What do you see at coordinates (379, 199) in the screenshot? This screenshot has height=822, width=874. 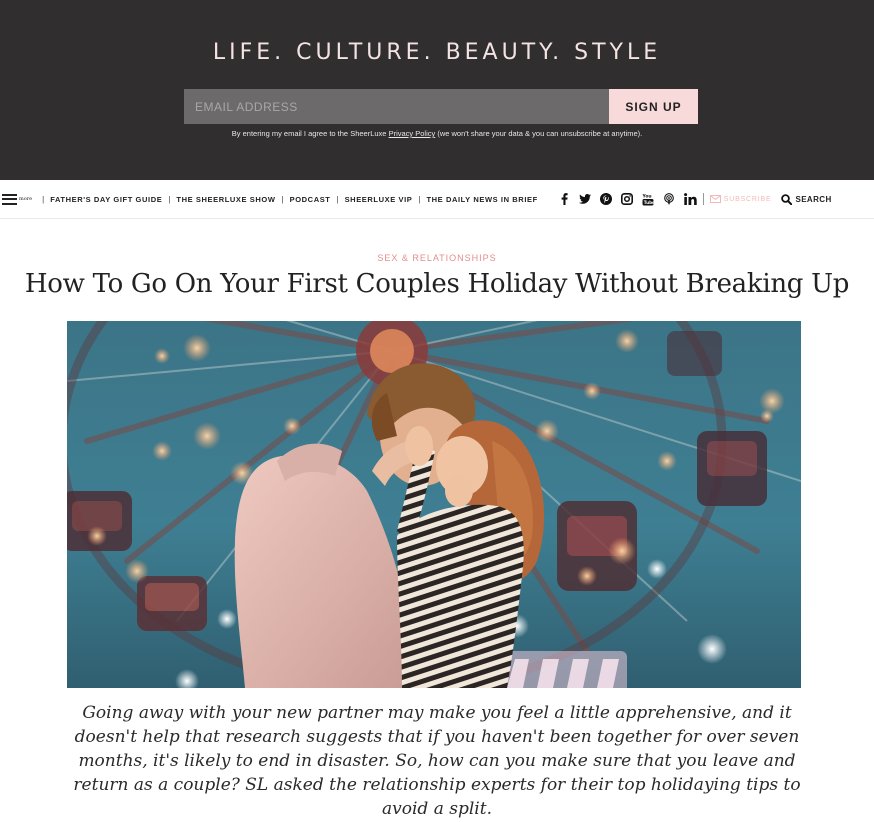 I see `nav-link-sheerluxe-vip: SHEERLUXE VIP` at bounding box center [379, 199].